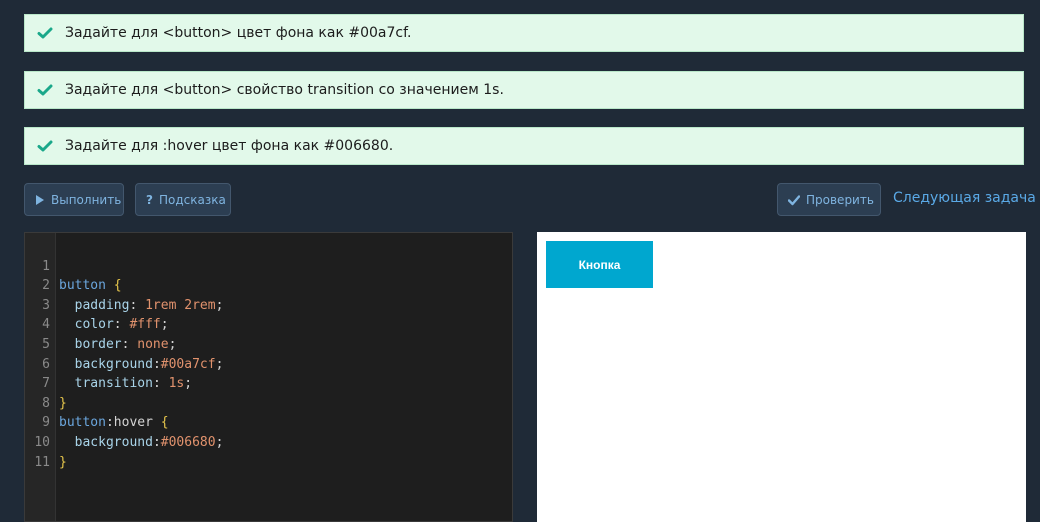 The width and height of the screenshot is (1040, 522). I want to click on run-button: Выполнить, so click(74, 199).